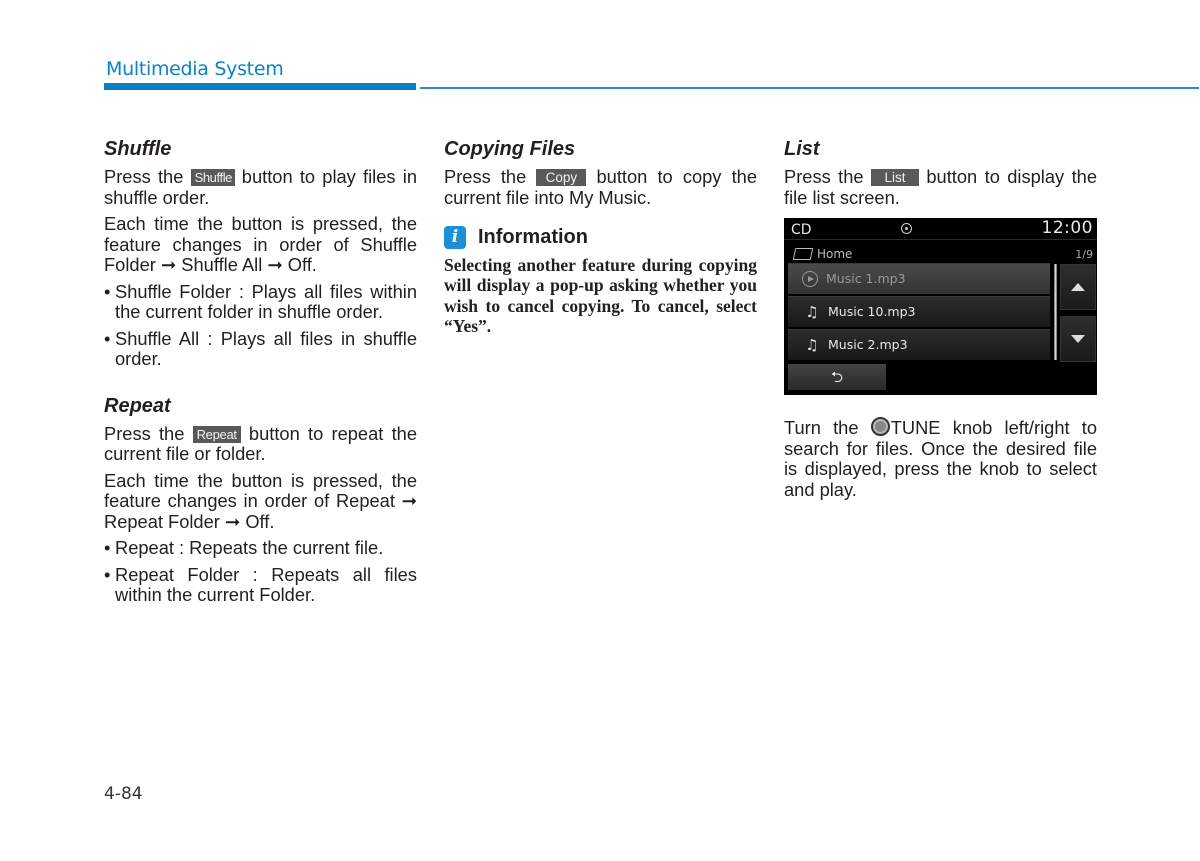  What do you see at coordinates (260, 548) in the screenshot?
I see `repeat-bullet: Repeat : Repeats the current file.` at bounding box center [260, 548].